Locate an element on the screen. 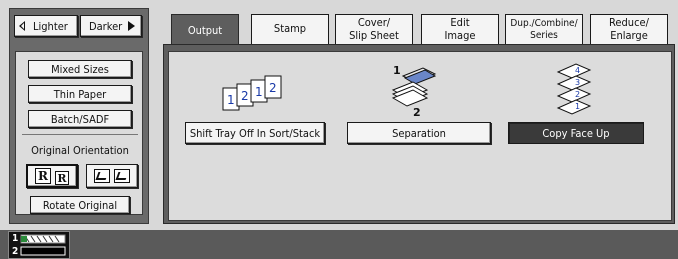 The image size is (678, 259). tab-output: Output is located at coordinates (205, 30).